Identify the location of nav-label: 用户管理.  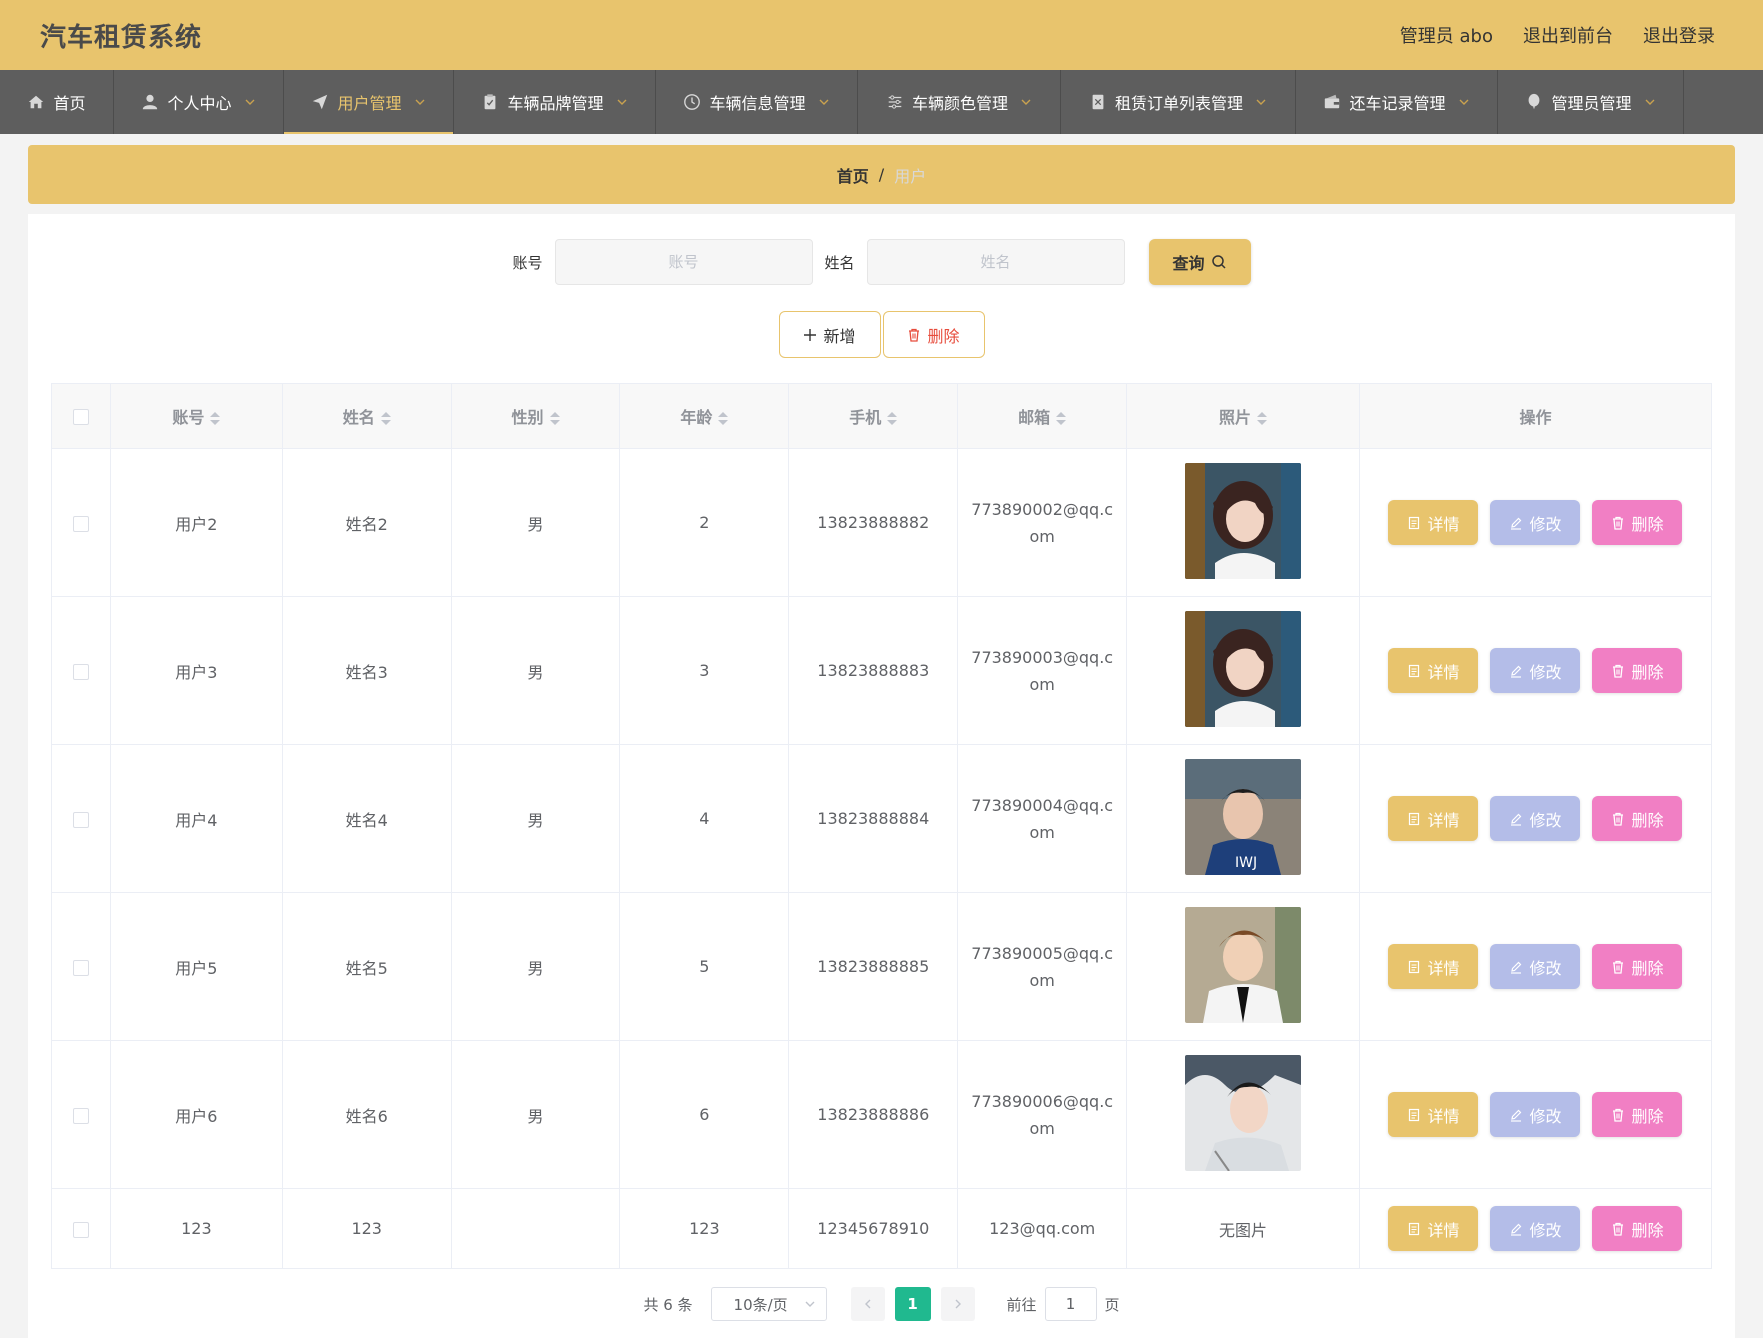
(369, 103).